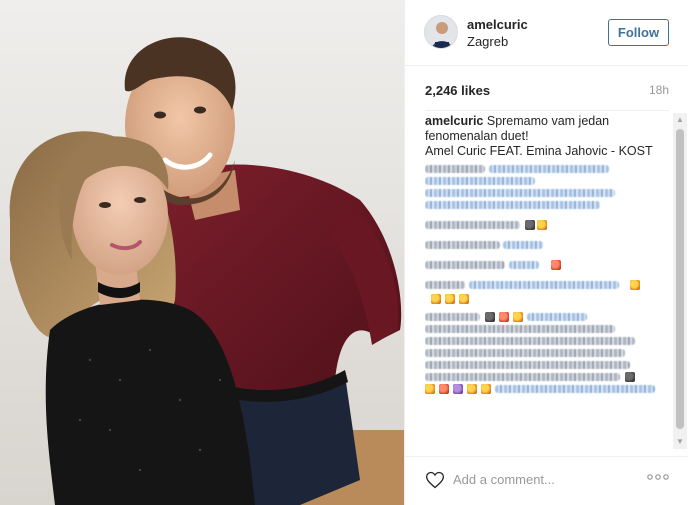 The width and height of the screenshot is (688, 505). I want to click on post-header: amelcuric Zagreb Follow, so click(546, 33).